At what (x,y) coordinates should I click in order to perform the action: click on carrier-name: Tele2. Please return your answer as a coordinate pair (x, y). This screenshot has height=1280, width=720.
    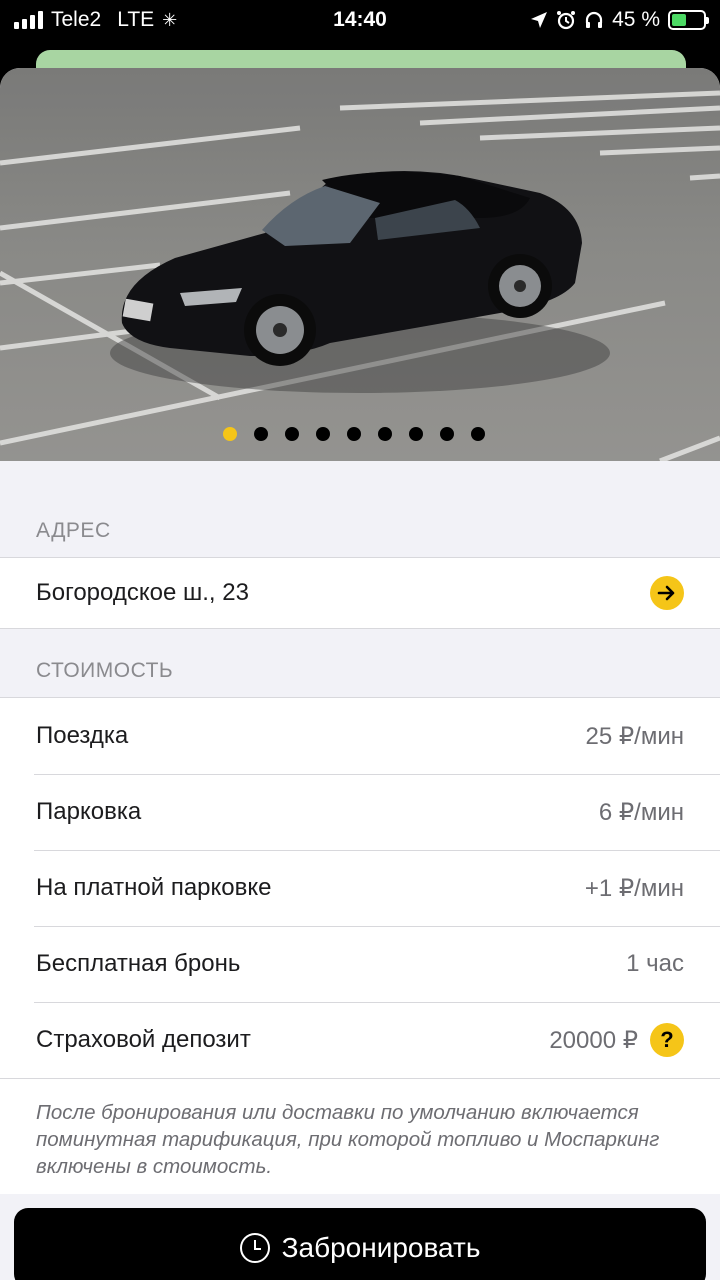
    Looking at the image, I should click on (76, 19).